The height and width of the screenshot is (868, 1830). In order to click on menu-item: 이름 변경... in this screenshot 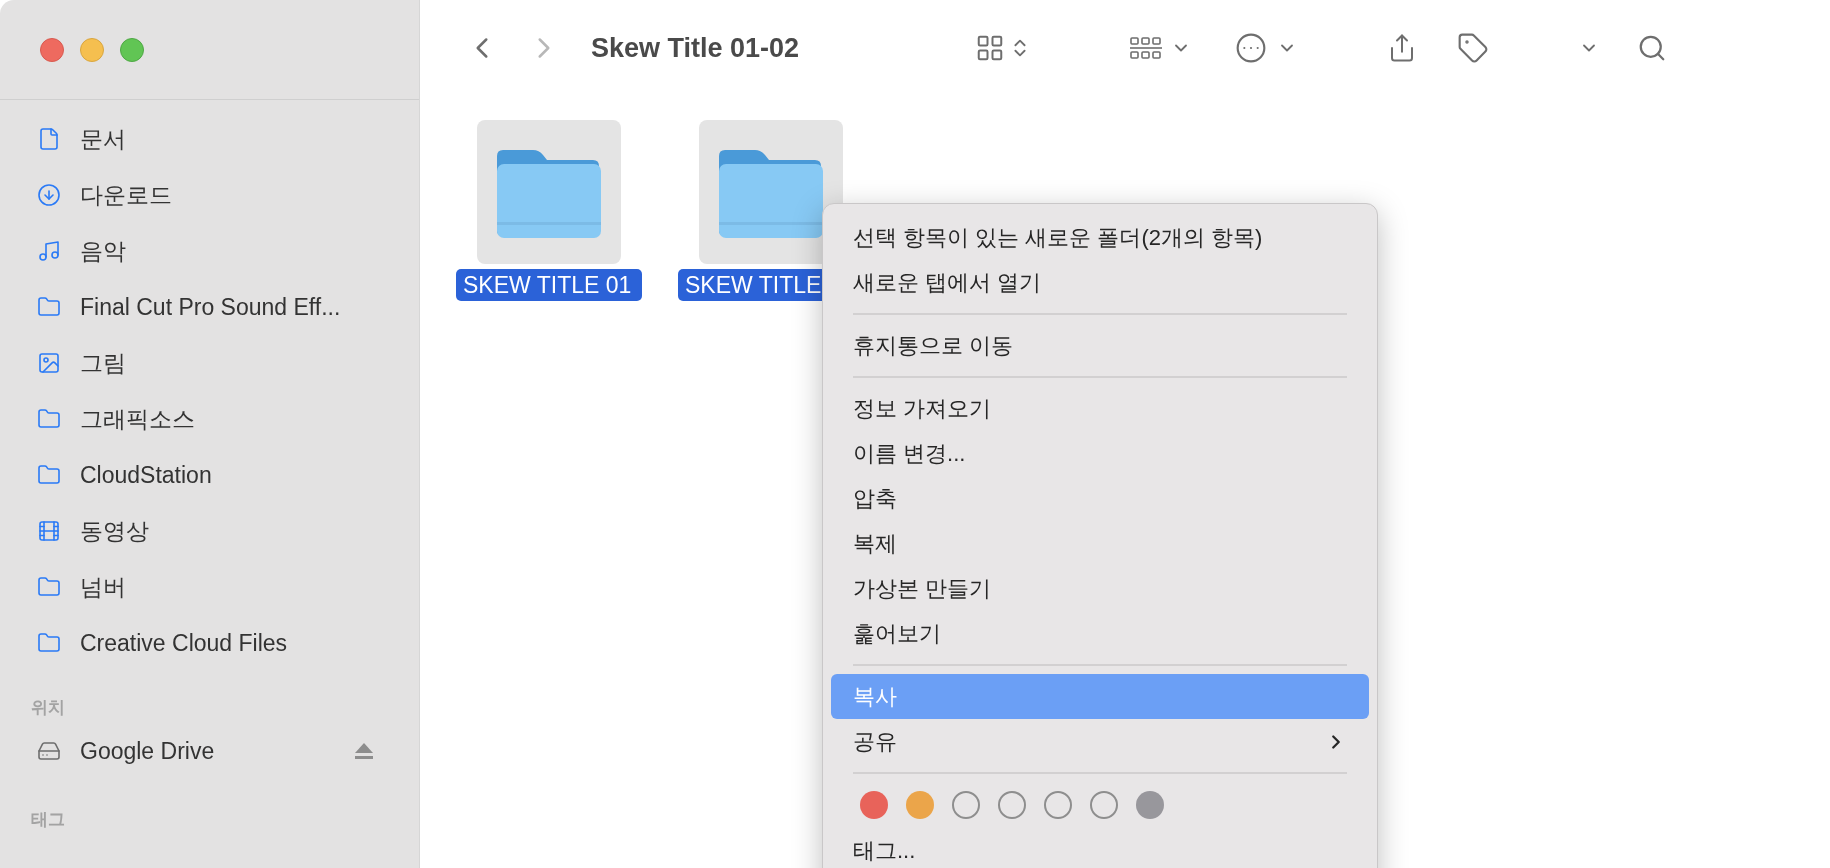, I will do `click(1100, 453)`.